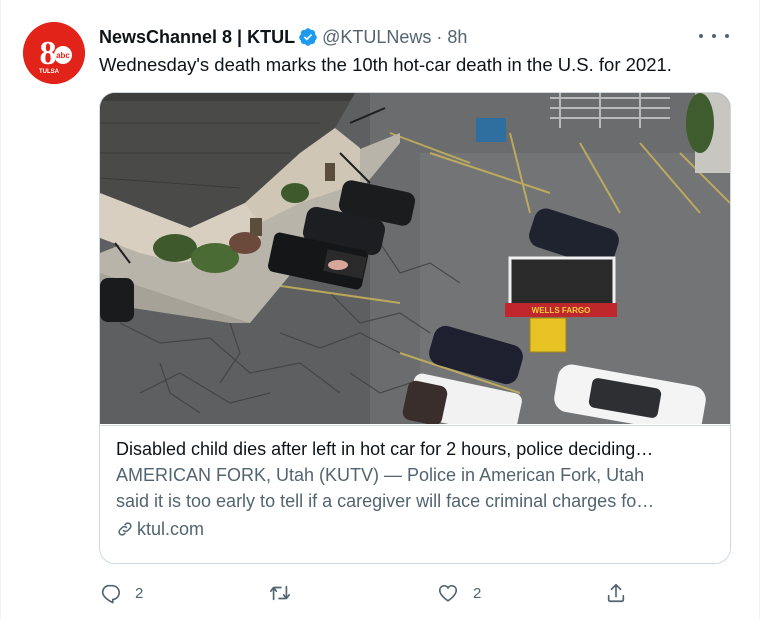  I want to click on link-icon, so click(125, 529).